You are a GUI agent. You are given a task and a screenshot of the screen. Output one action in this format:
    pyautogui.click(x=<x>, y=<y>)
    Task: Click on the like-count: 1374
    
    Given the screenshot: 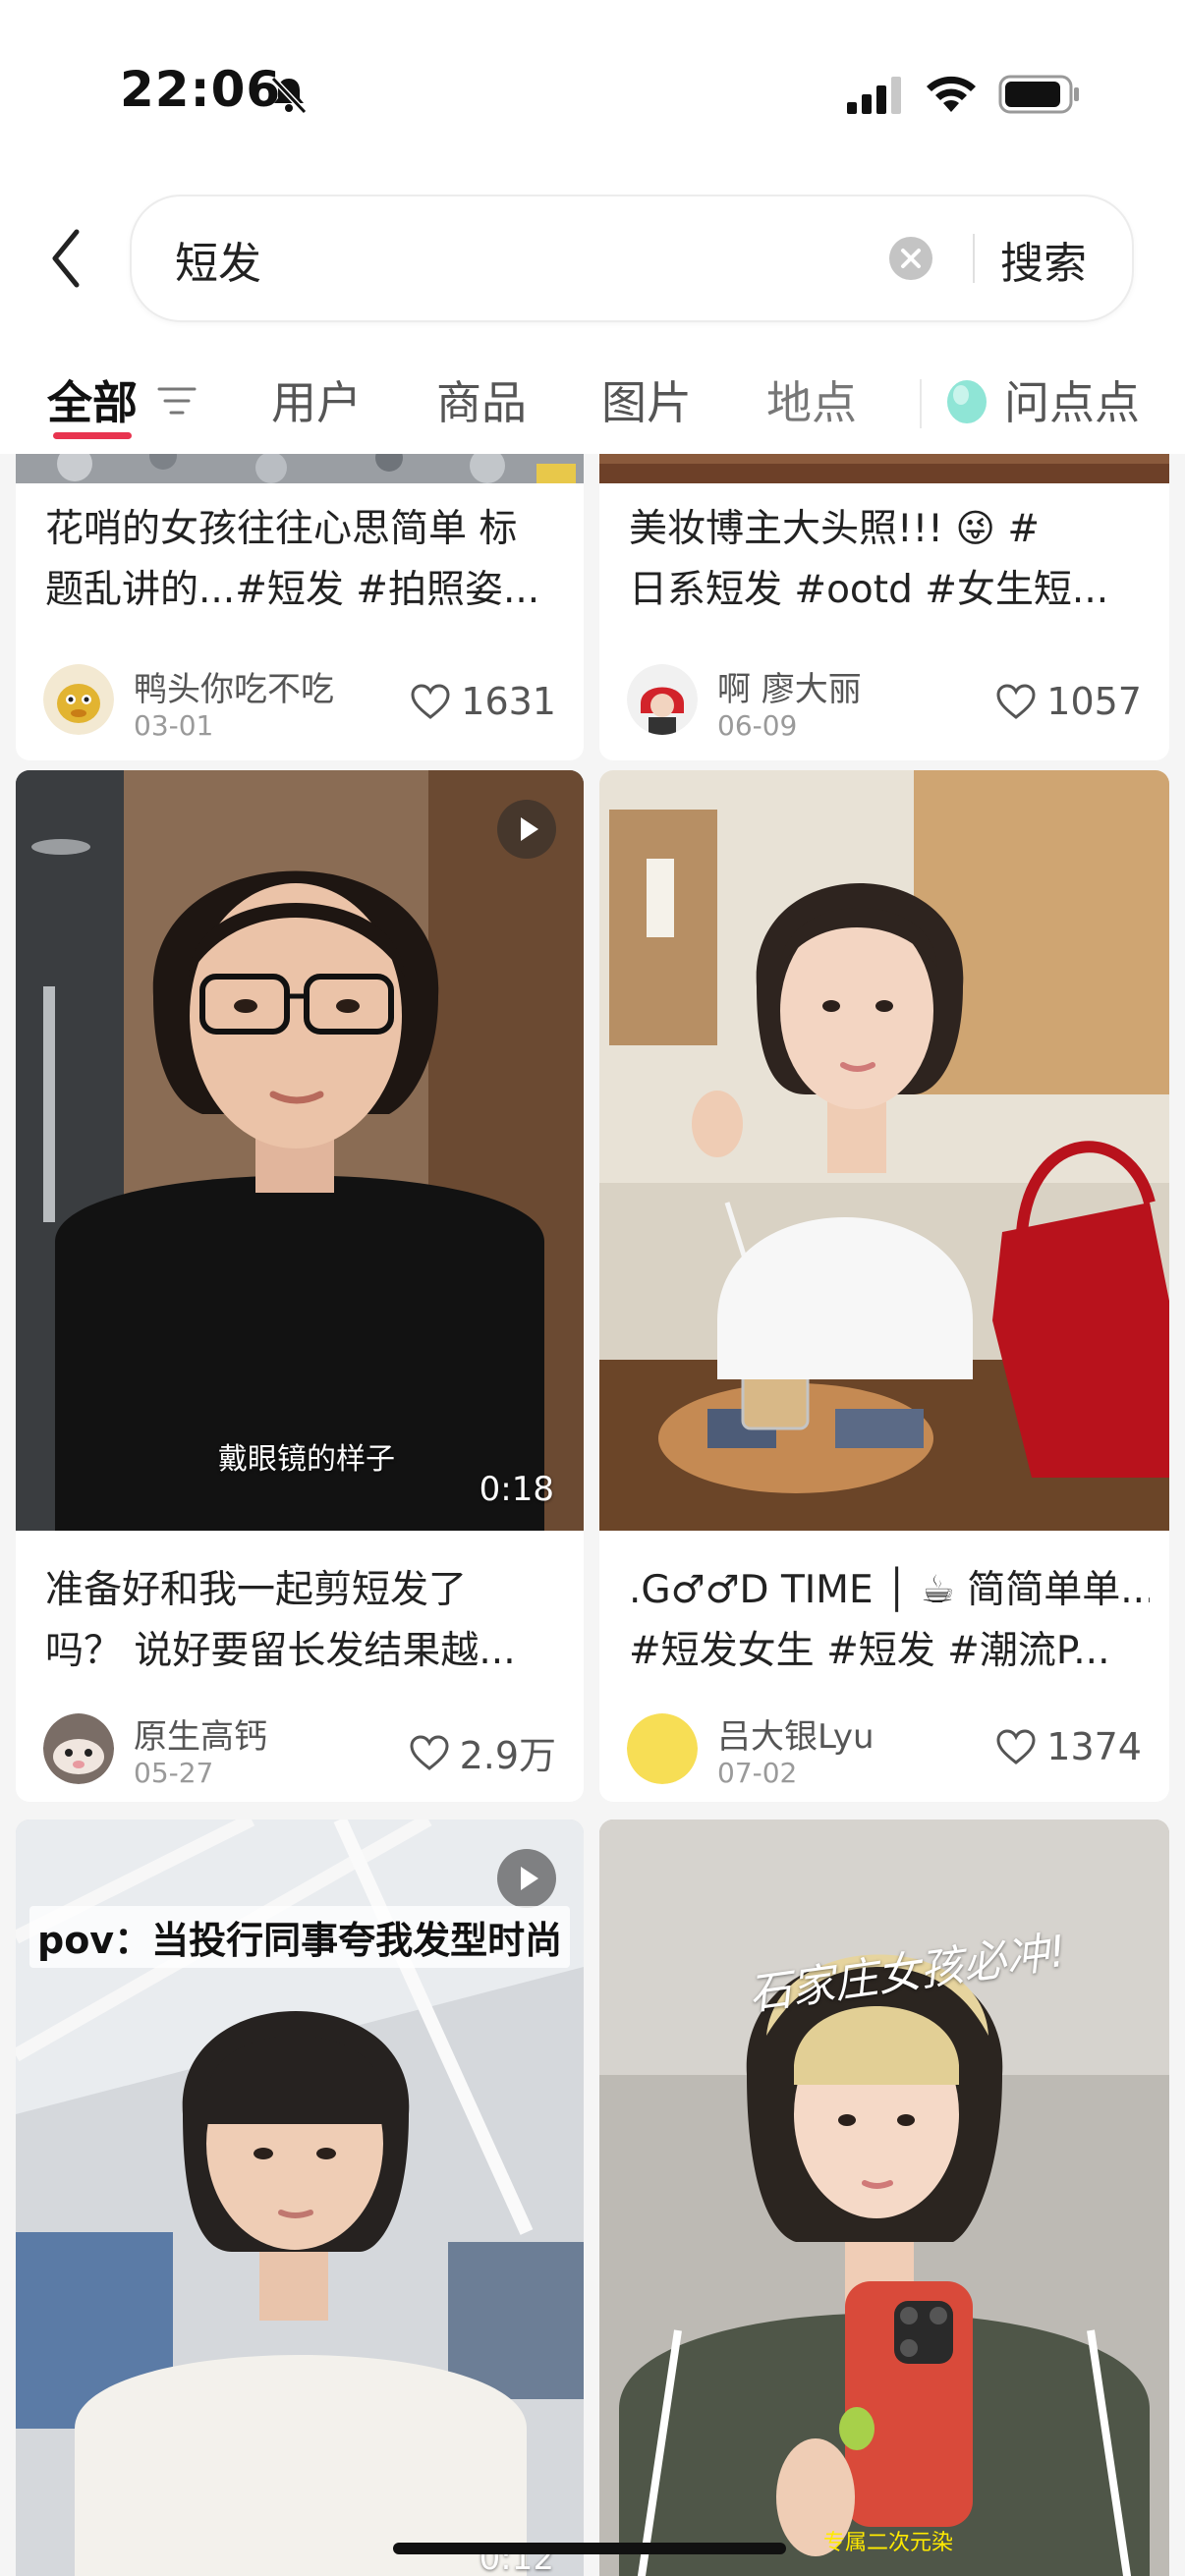 What is the action you would take?
    pyautogui.click(x=1094, y=1746)
    